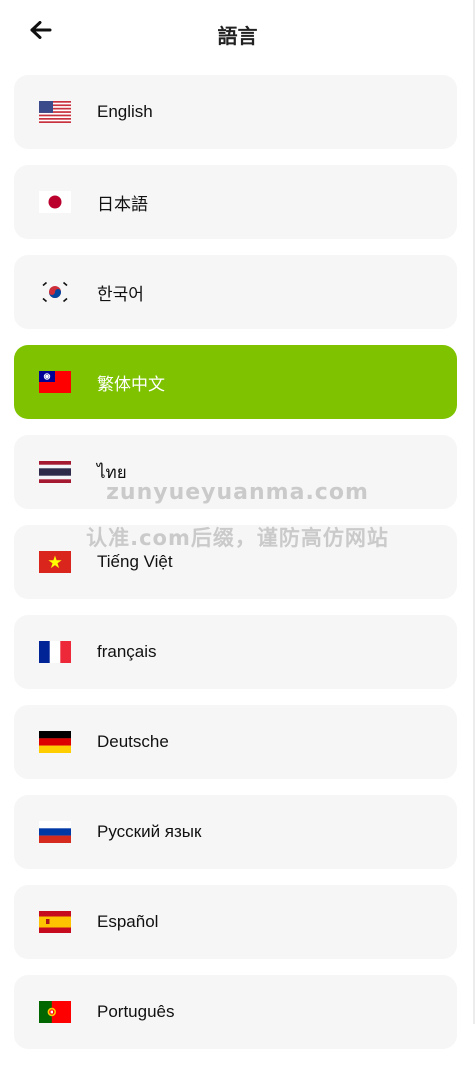  What do you see at coordinates (237, 37) in the screenshot?
I see `page-title: 語言` at bounding box center [237, 37].